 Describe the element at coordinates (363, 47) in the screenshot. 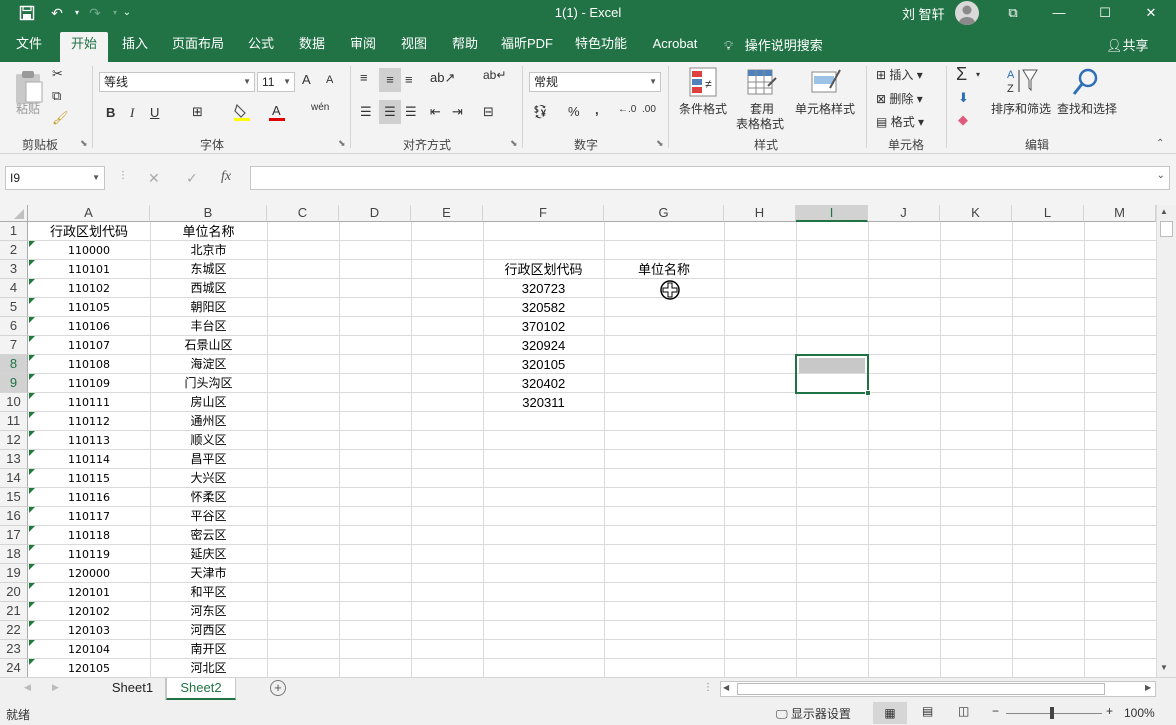

I see `tab-review: 审阅` at that location.